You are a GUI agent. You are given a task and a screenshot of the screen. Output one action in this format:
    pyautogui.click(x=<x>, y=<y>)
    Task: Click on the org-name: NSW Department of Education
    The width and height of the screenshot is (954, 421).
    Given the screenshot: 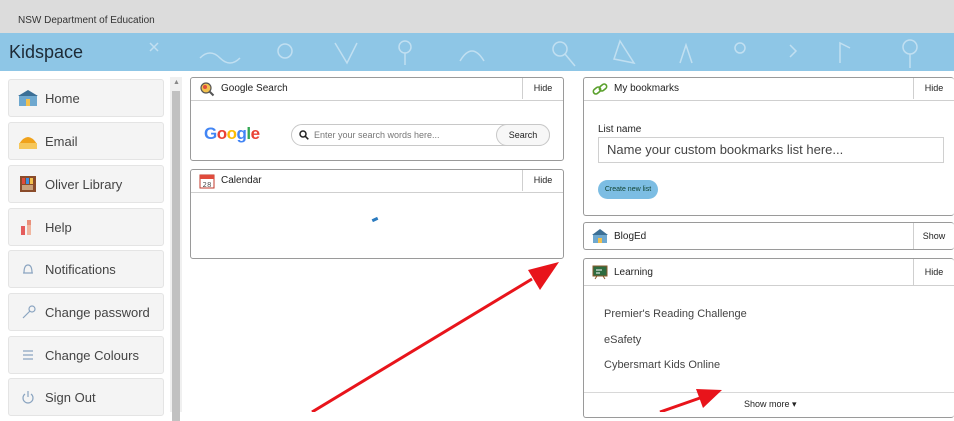 What is the action you would take?
    pyautogui.click(x=86, y=20)
    